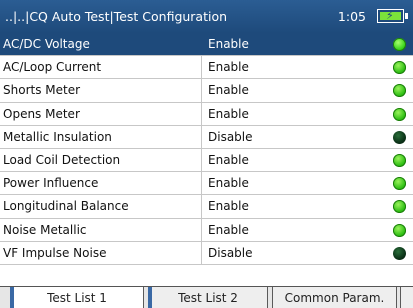 This screenshot has height=308, width=413. I want to click on charging-bolt-icon: ⚡, so click(390, 15).